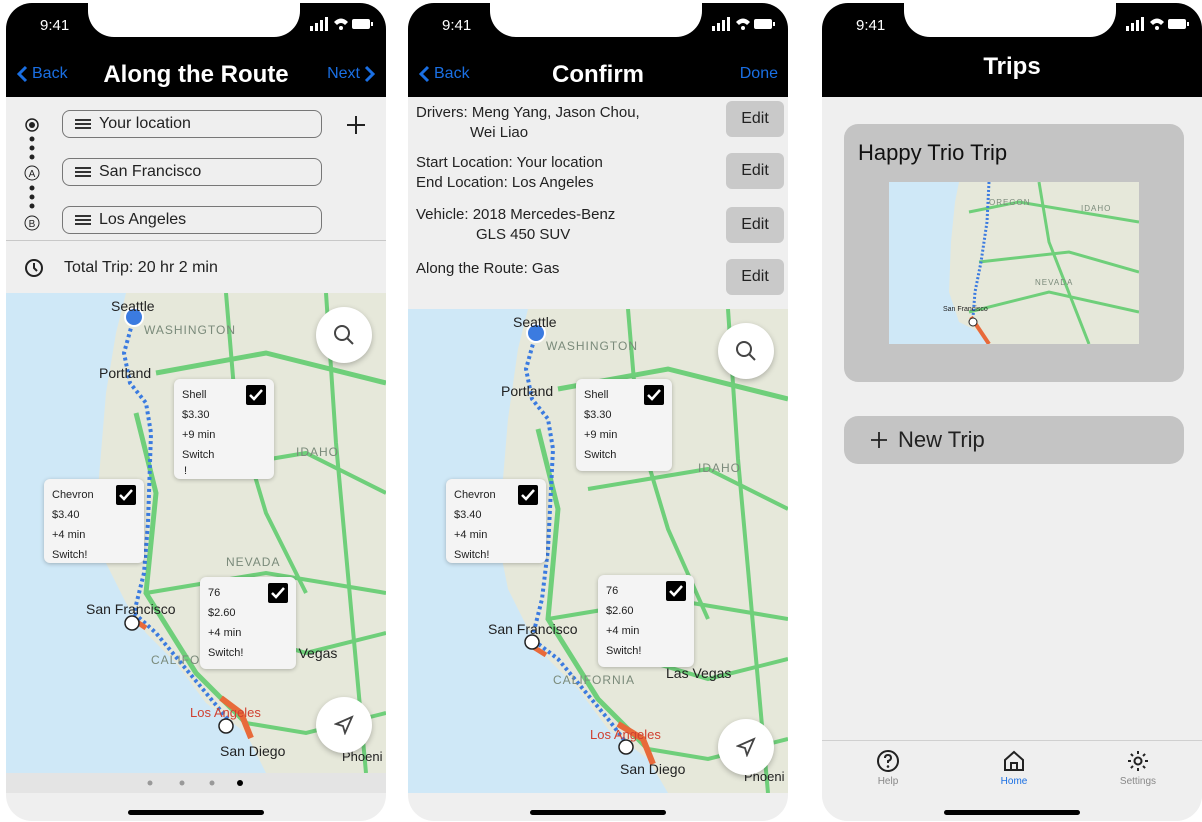  Describe the element at coordinates (192, 220) in the screenshot. I see `stop-field-b: Los Angeles` at that location.